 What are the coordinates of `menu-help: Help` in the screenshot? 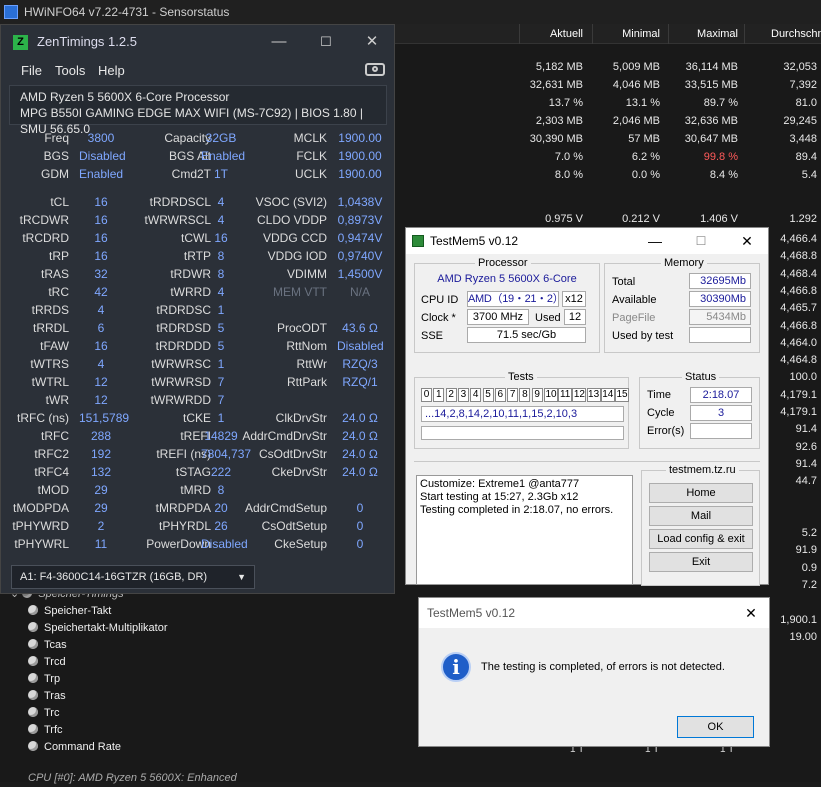 It's located at (111, 70).